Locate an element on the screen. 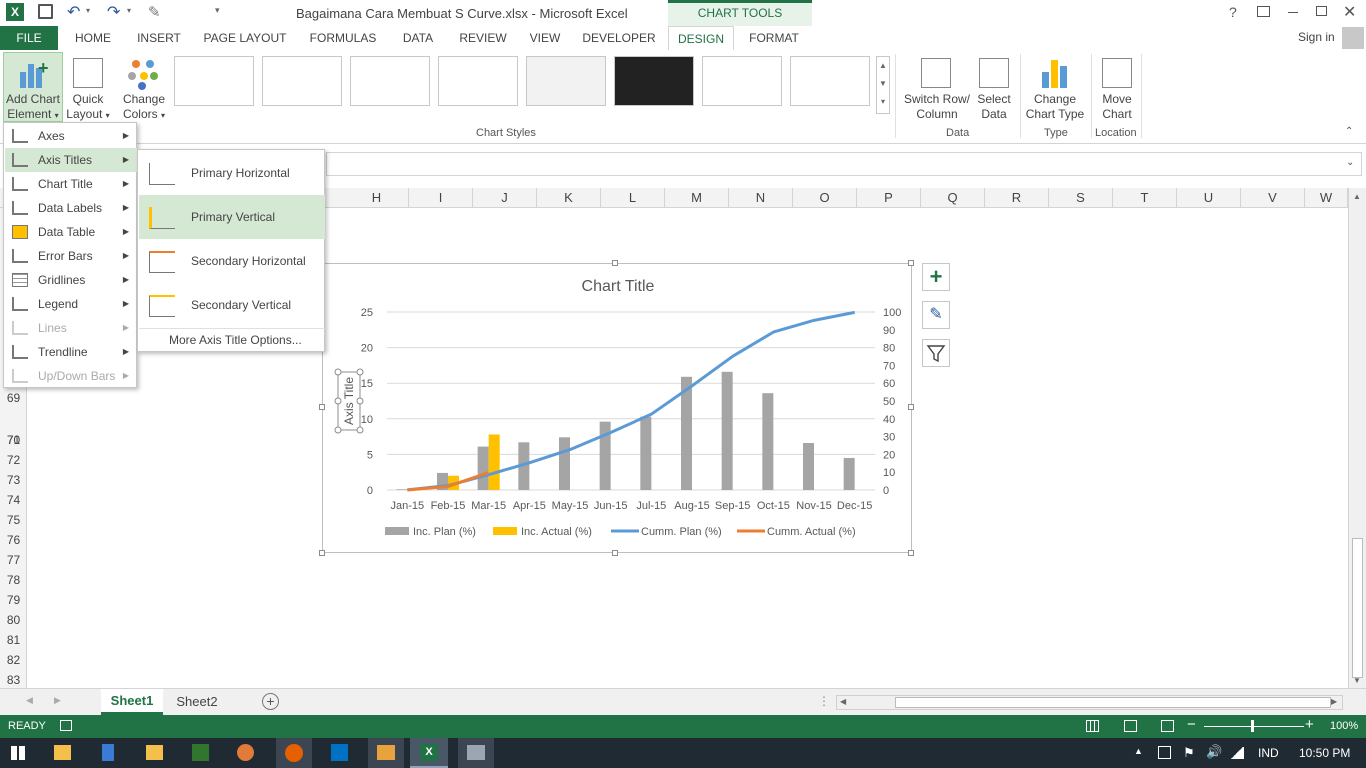  select-data-button: Select Data is located at coordinates (994, 107).